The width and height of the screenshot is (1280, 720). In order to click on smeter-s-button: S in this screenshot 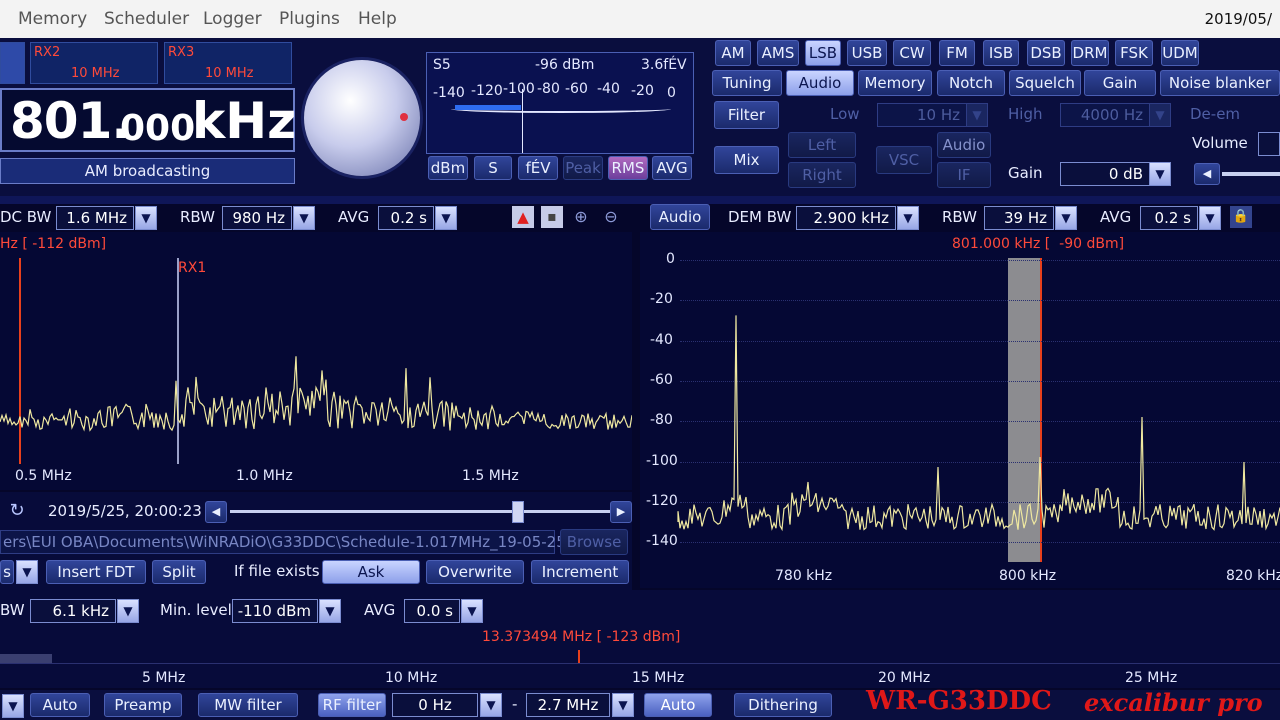, I will do `click(493, 168)`.